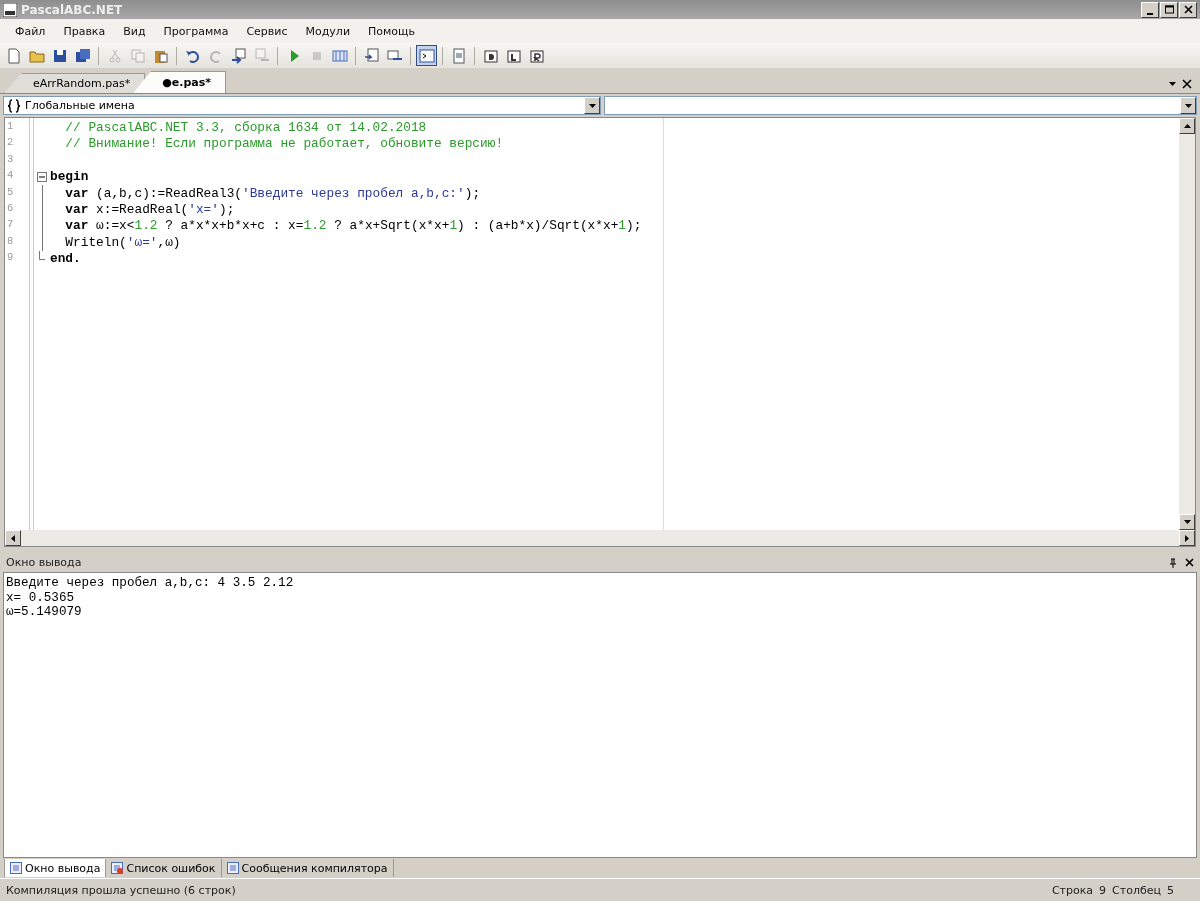  Describe the element at coordinates (1150, 9) in the screenshot. I see `minimize-button` at that location.